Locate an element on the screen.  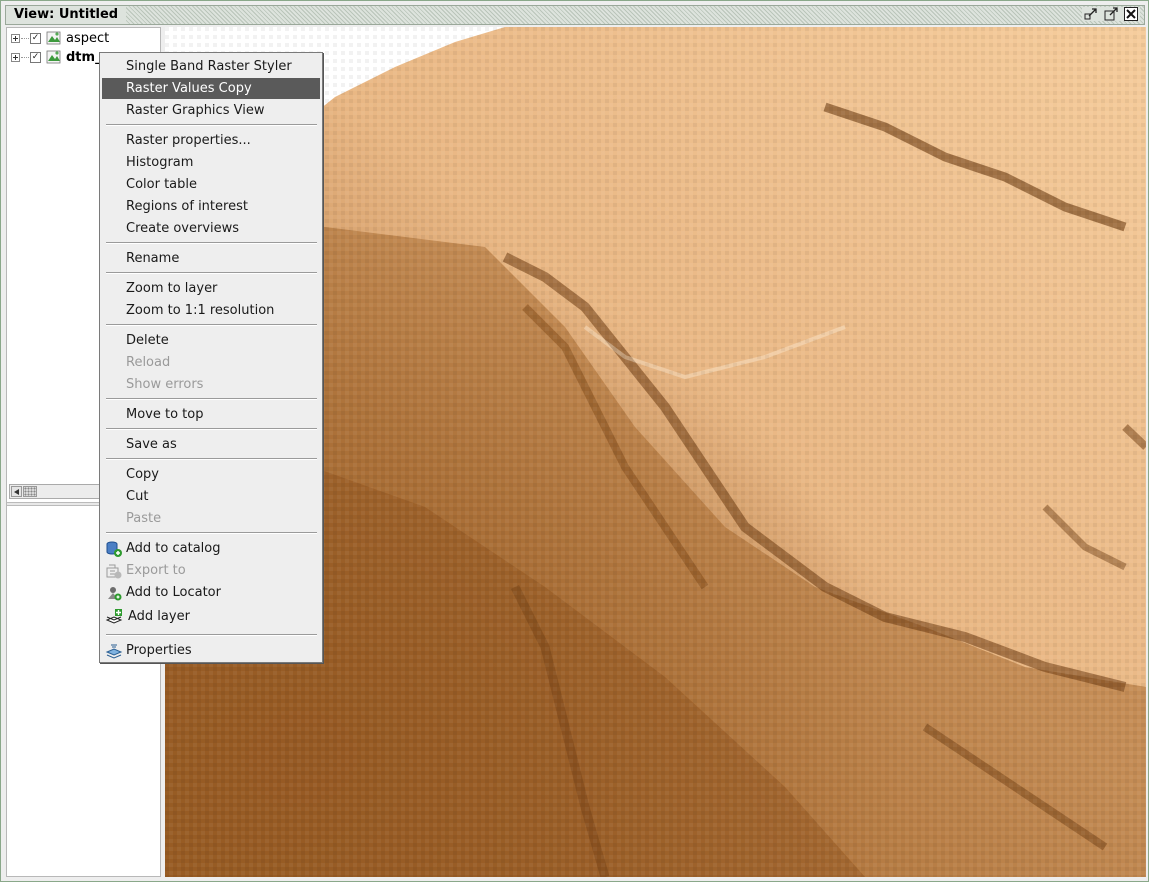
menu-item-label: Add layer is located at coordinates (159, 616).